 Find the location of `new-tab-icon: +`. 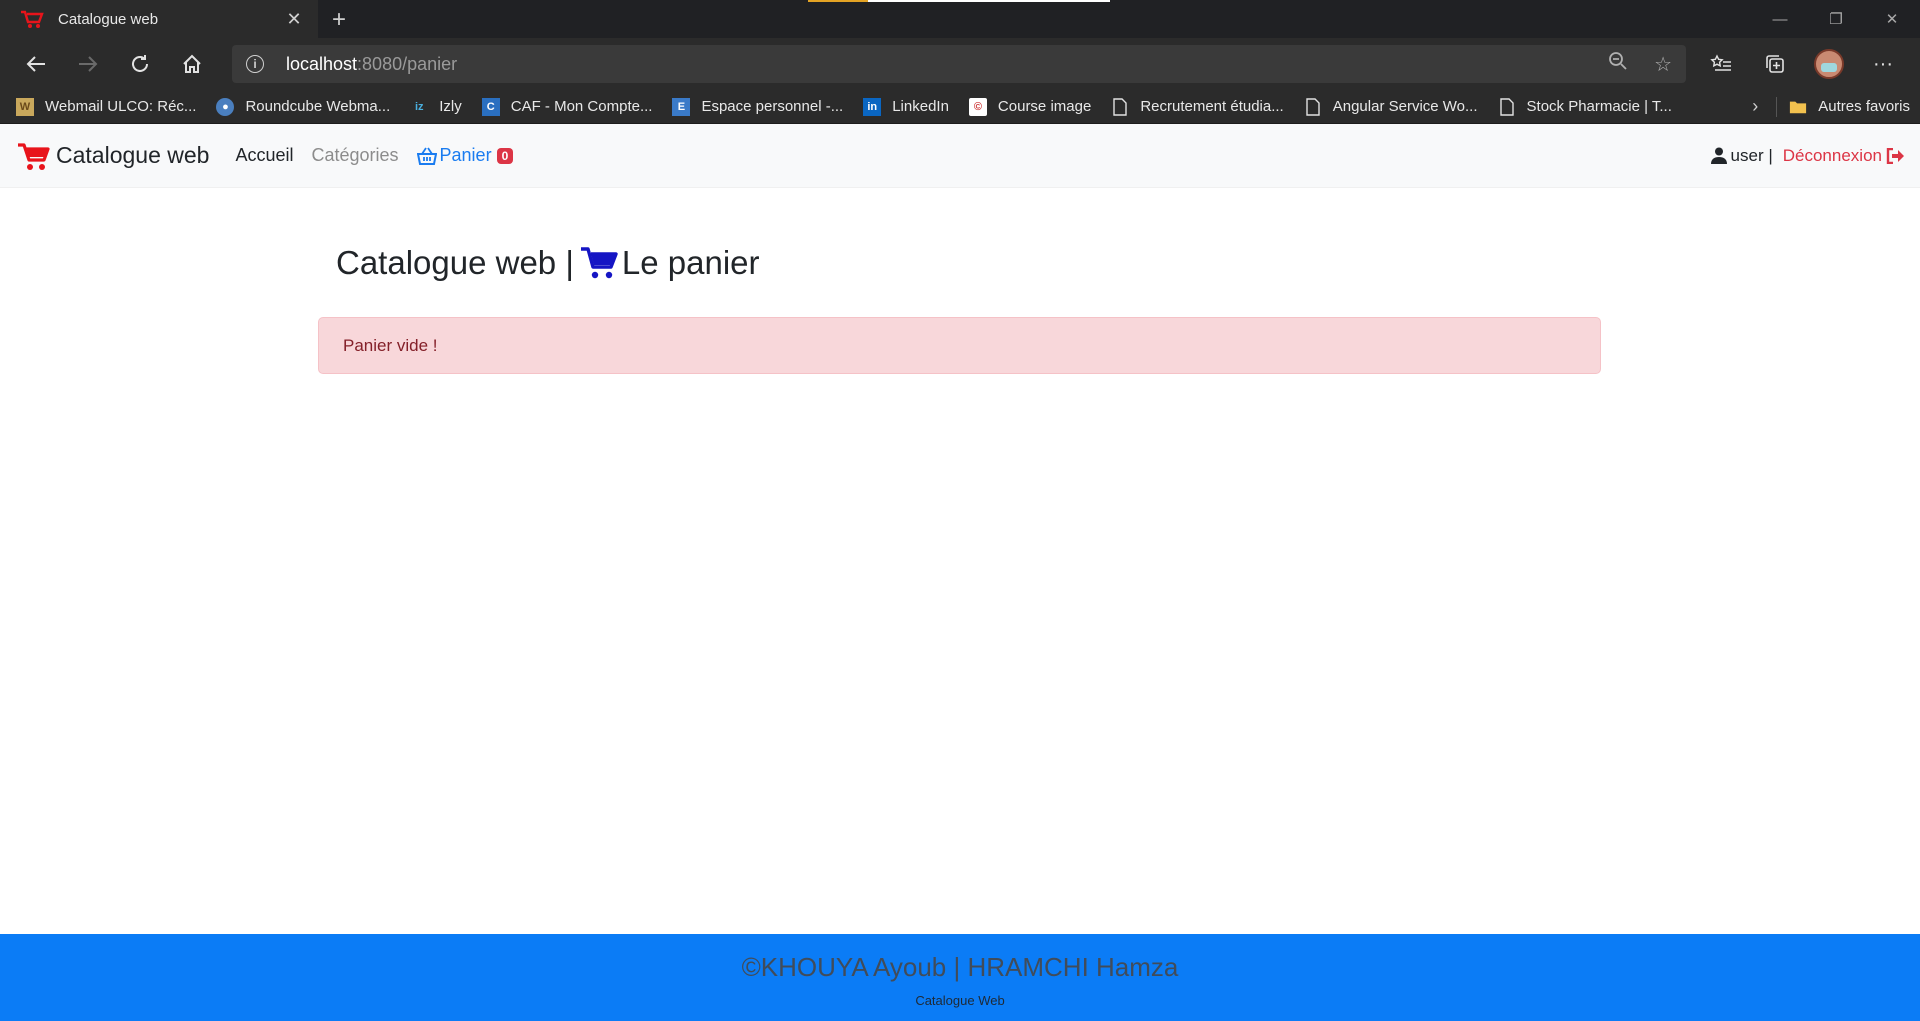

new-tab-icon: + is located at coordinates (339, 20).